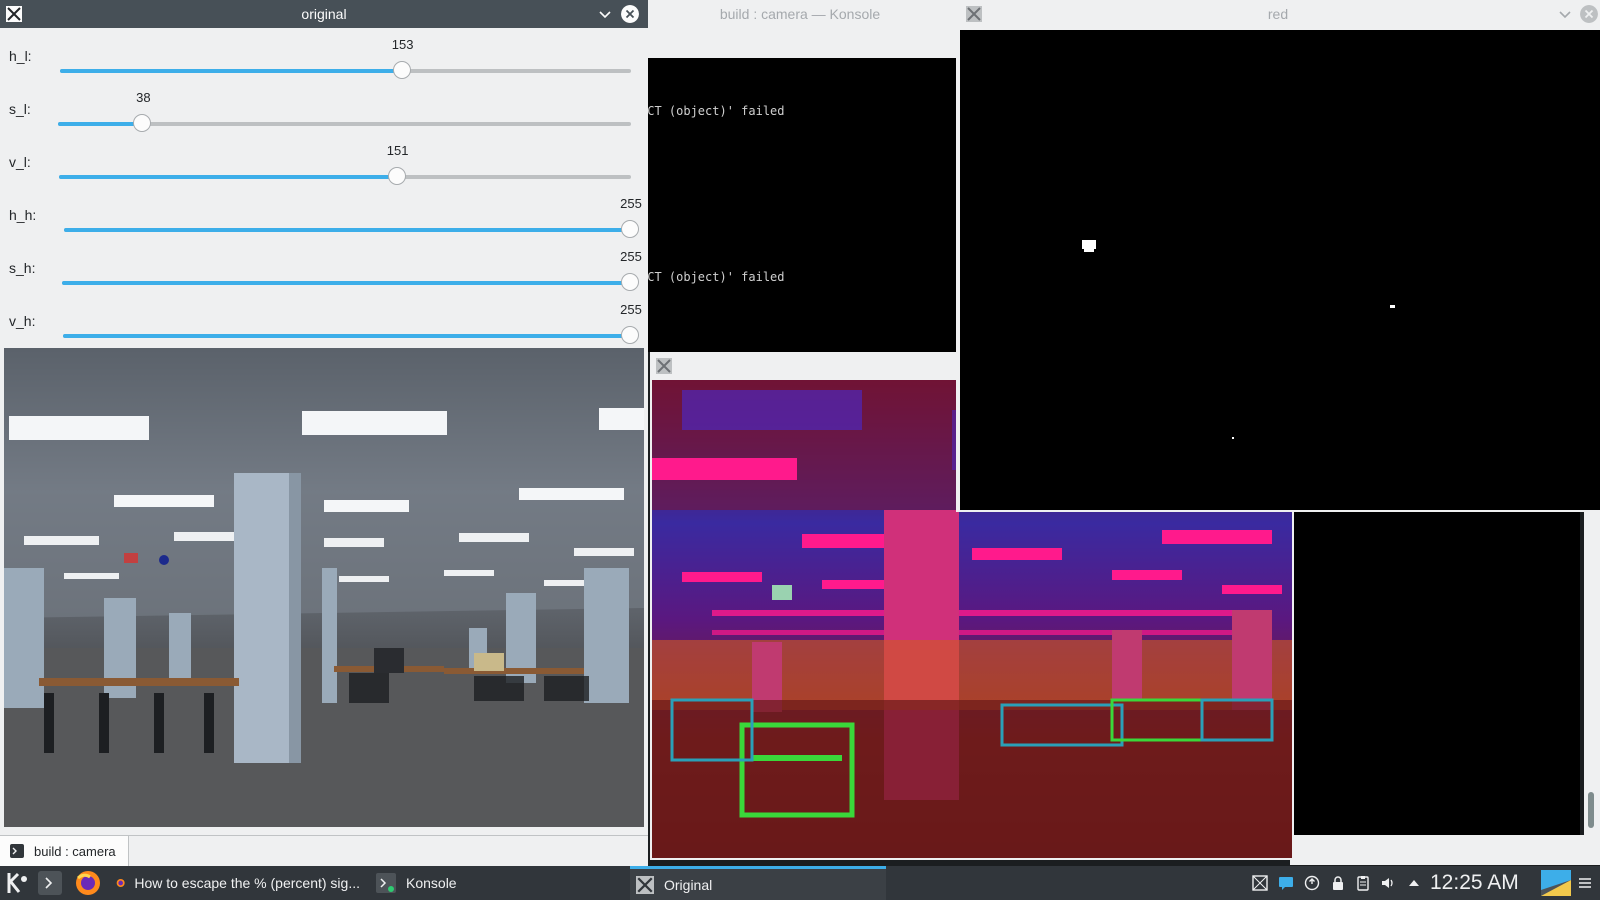  I want to click on kde-logo-icon, so click(17, 882).